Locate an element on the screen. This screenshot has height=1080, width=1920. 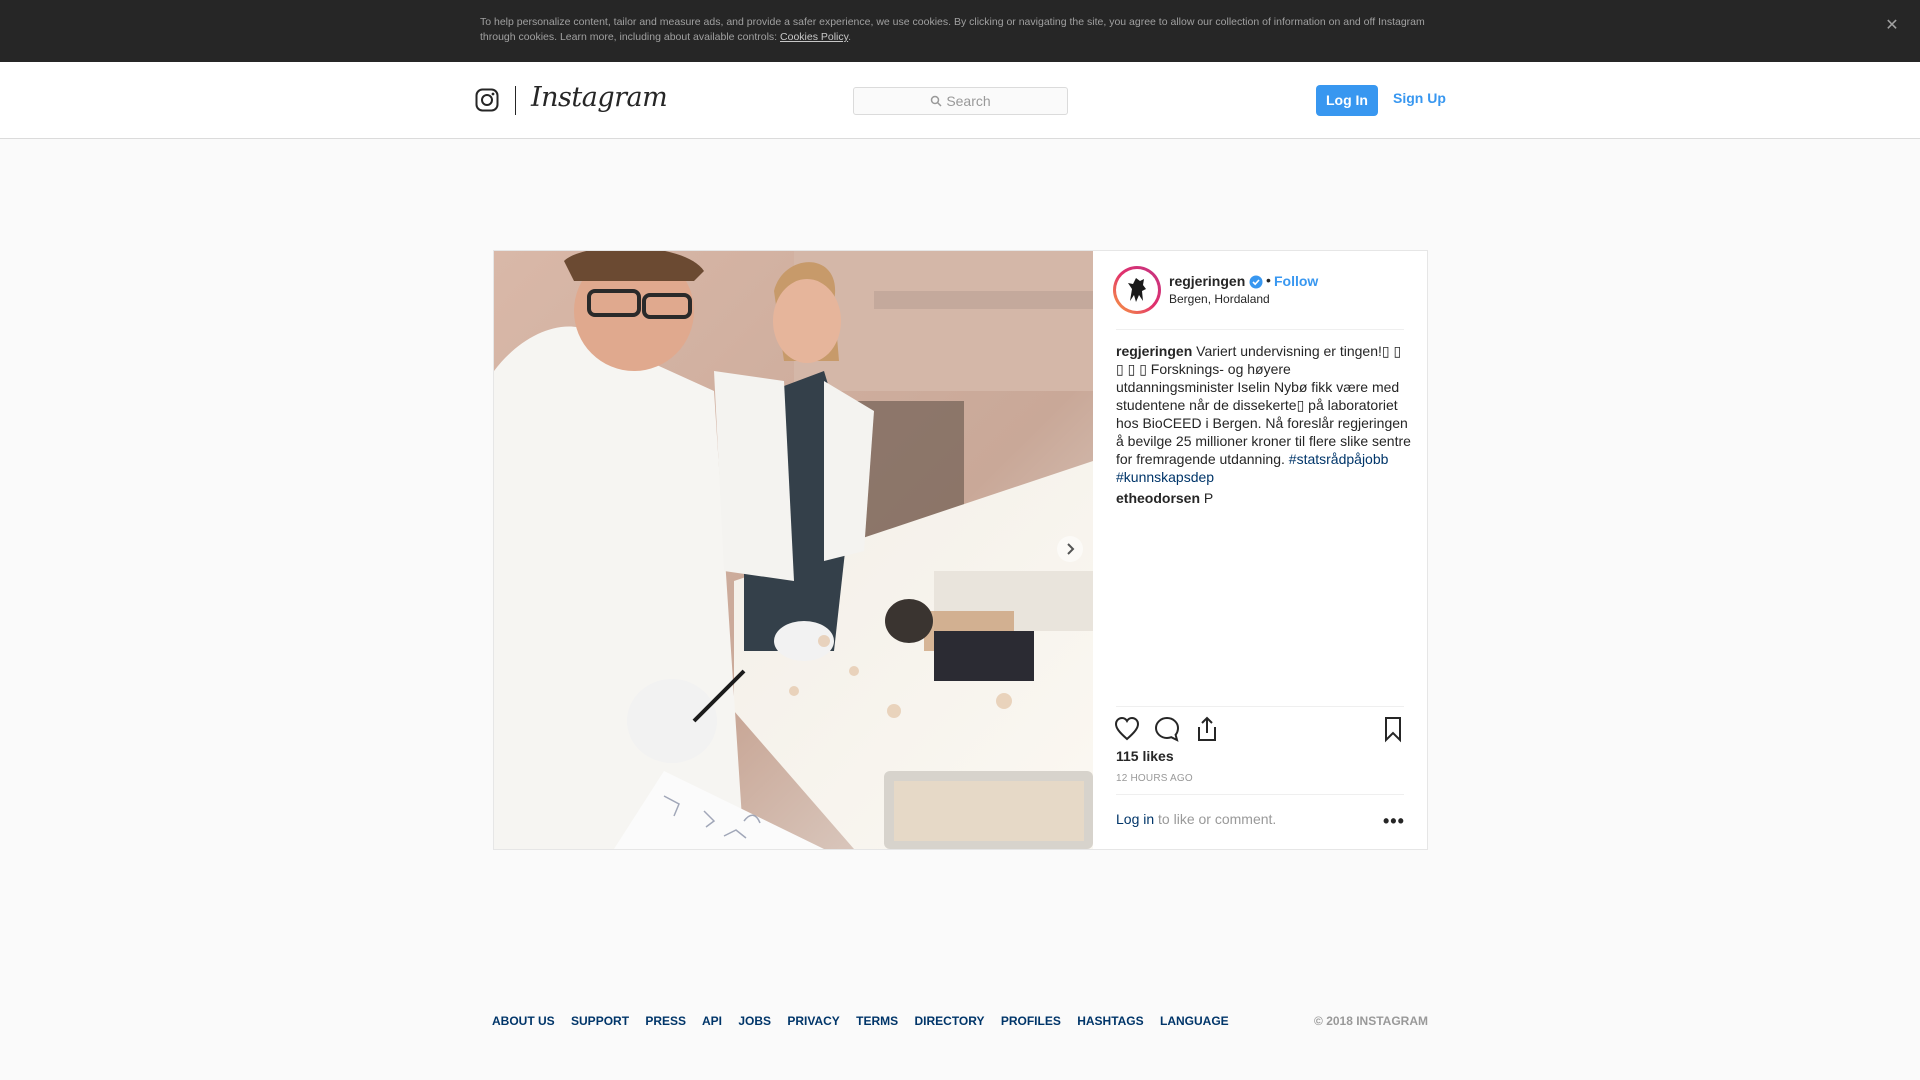
footer-link-hashtags: HASHTAGS is located at coordinates (1110, 1021).